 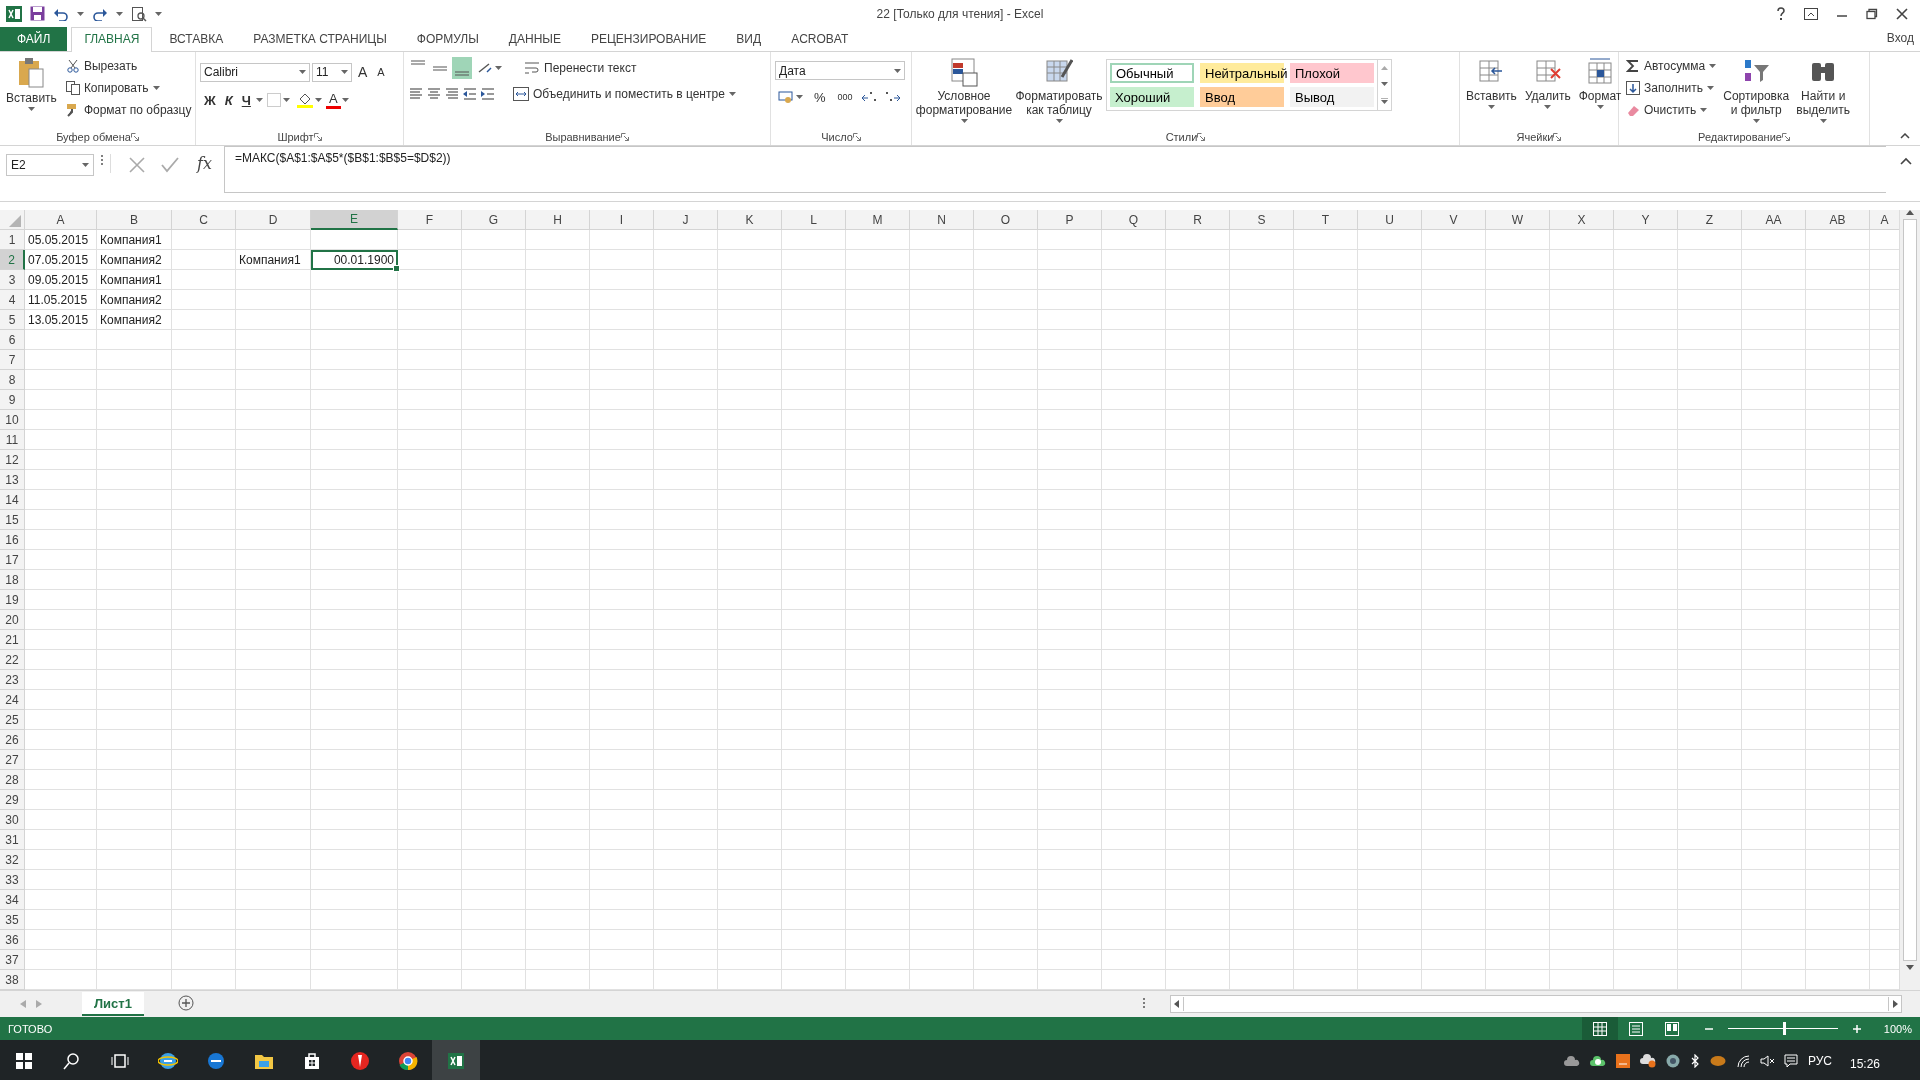 What do you see at coordinates (12, 420) in the screenshot?
I see `row-header: 10` at bounding box center [12, 420].